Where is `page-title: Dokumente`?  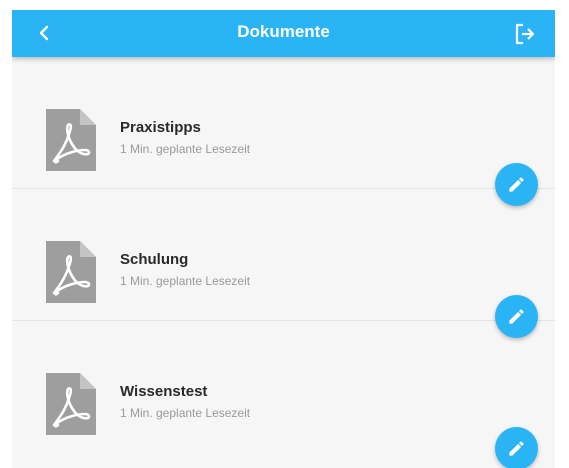 page-title: Dokumente is located at coordinates (283, 31).